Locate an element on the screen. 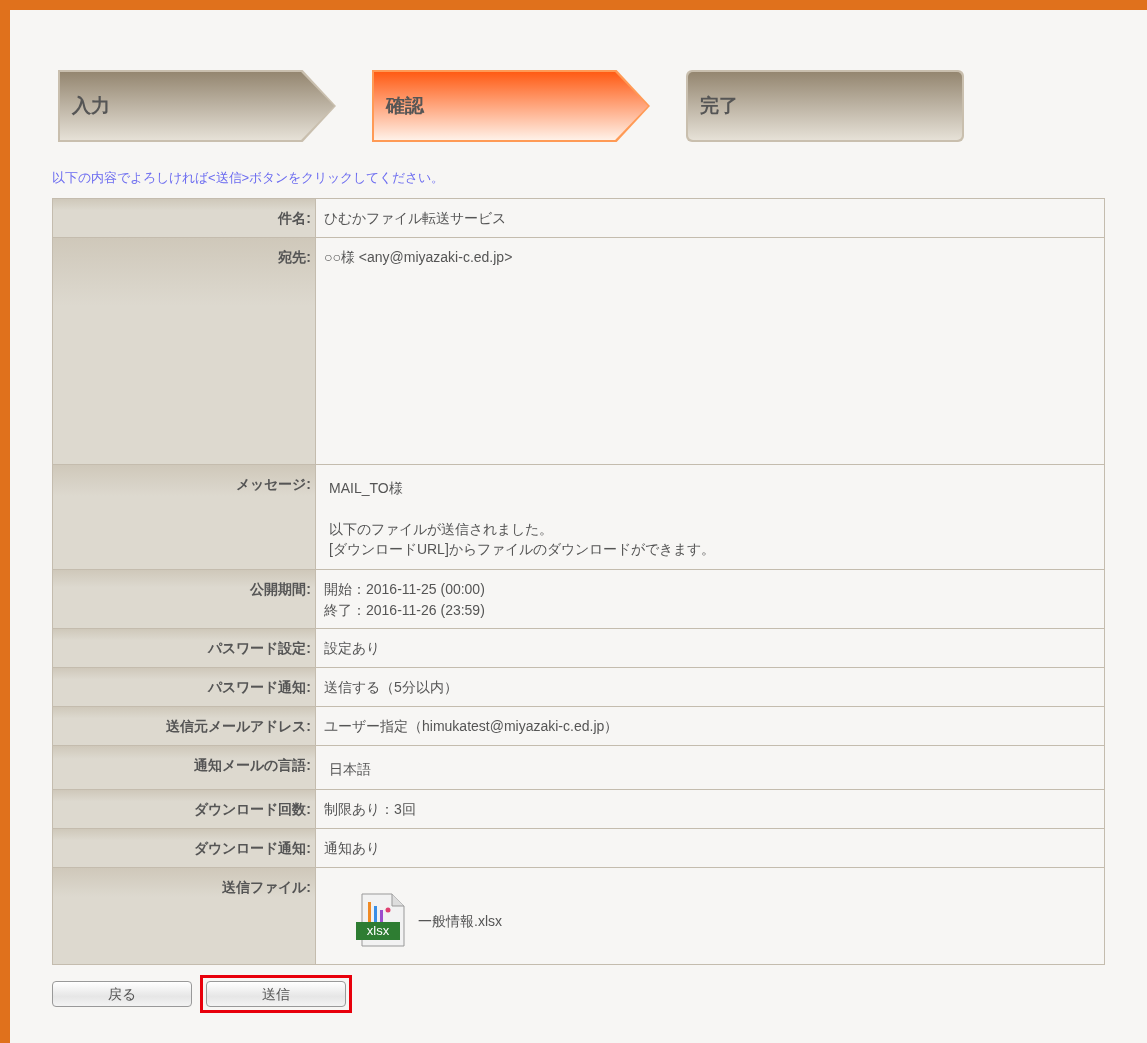  form-button: 送信 is located at coordinates (276, 994).